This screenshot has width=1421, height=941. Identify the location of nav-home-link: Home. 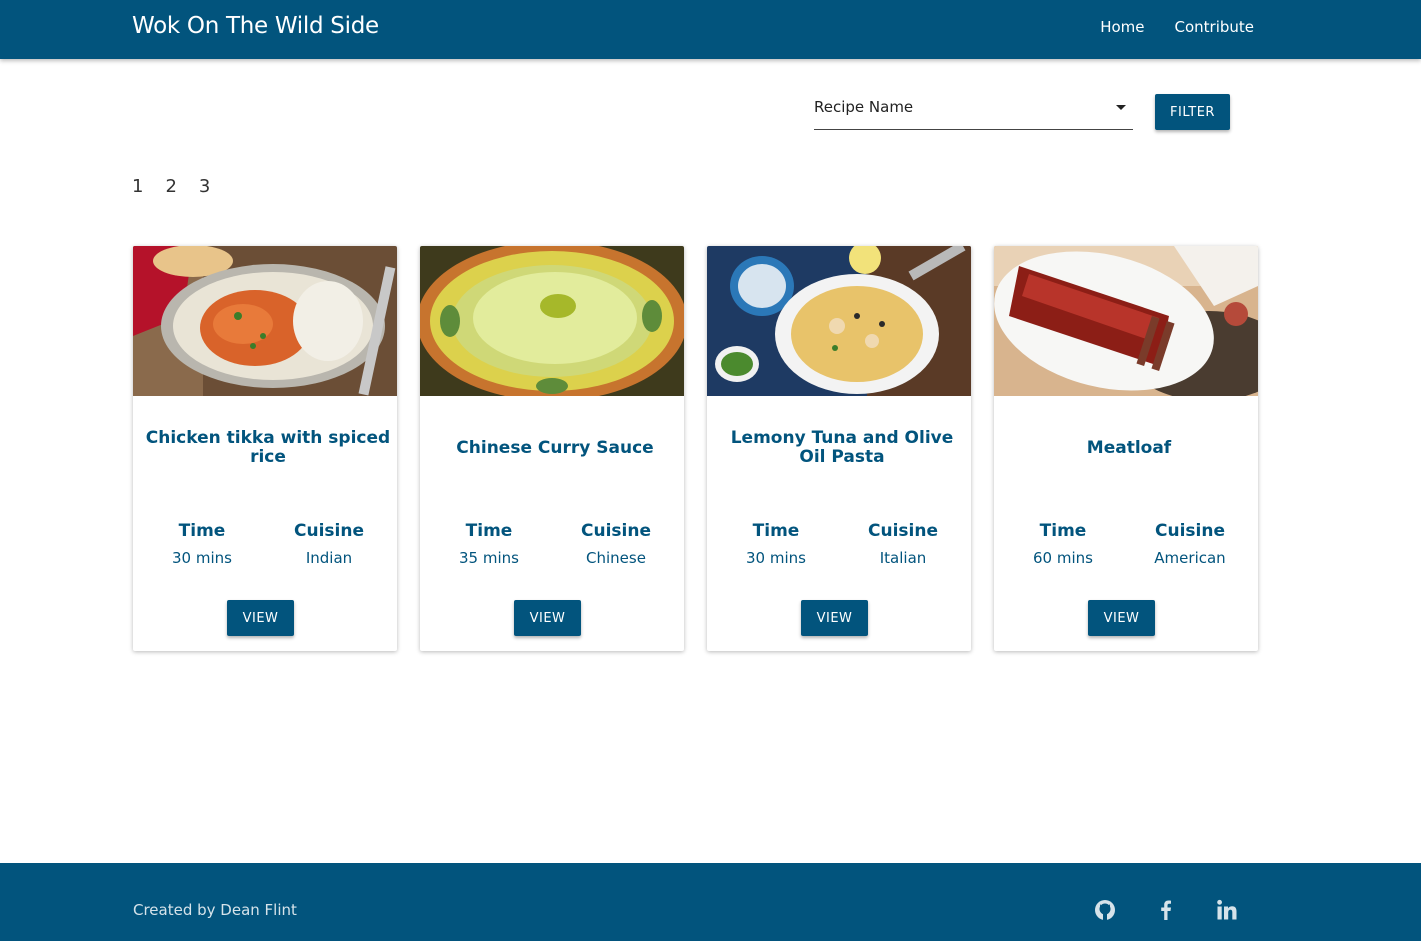
(1122, 27).